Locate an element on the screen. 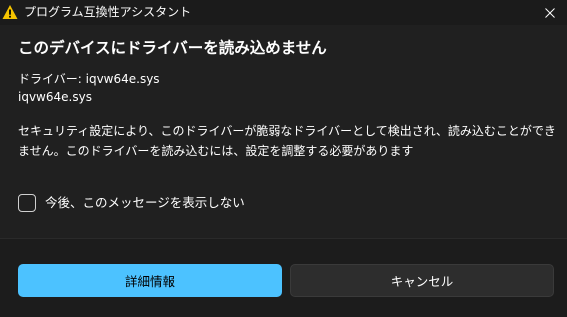 The width and height of the screenshot is (567, 317). title-bar: プログラム互換性アシスタント is located at coordinates (283, 12).